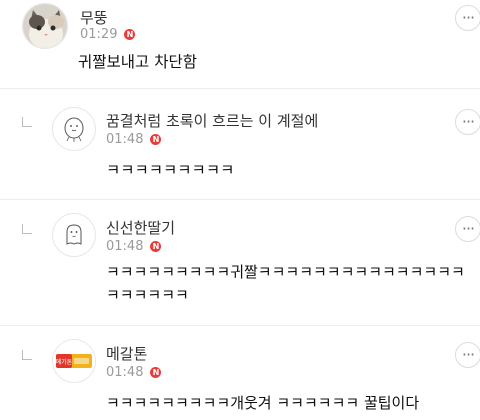 This screenshot has width=480, height=420. Describe the element at coordinates (263, 403) in the screenshot. I see `comment-text: ㅋㅋㅋㅋㅋㅋㅋㅋㅋ개웃겨 ㅋㅋㅋㅋㅋㅋ 꿀팁이다` at that location.